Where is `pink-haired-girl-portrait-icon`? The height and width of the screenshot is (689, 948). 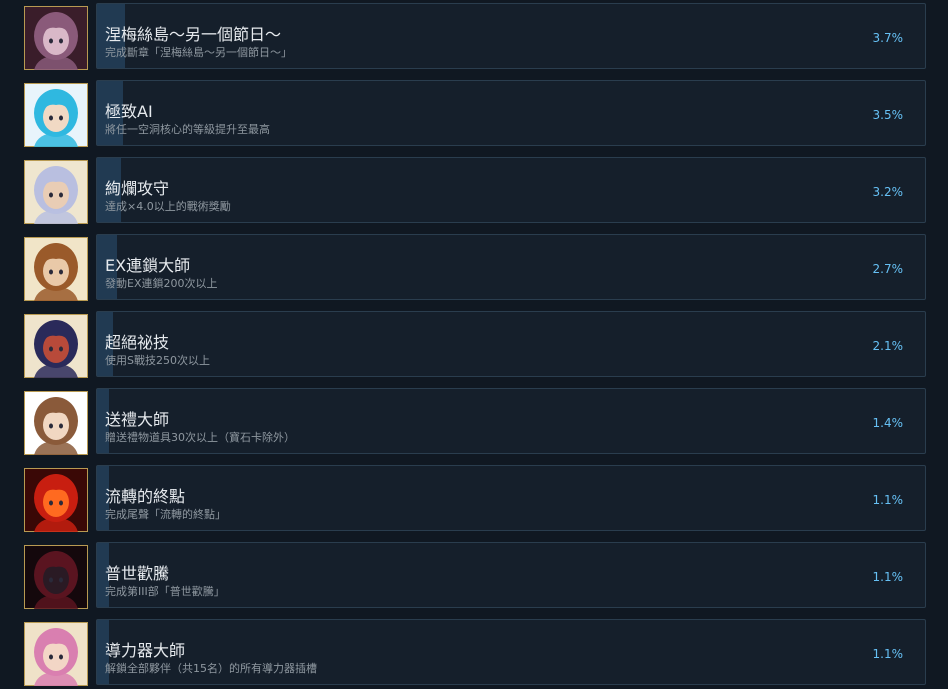 pink-haired-girl-portrait-icon is located at coordinates (56, 654).